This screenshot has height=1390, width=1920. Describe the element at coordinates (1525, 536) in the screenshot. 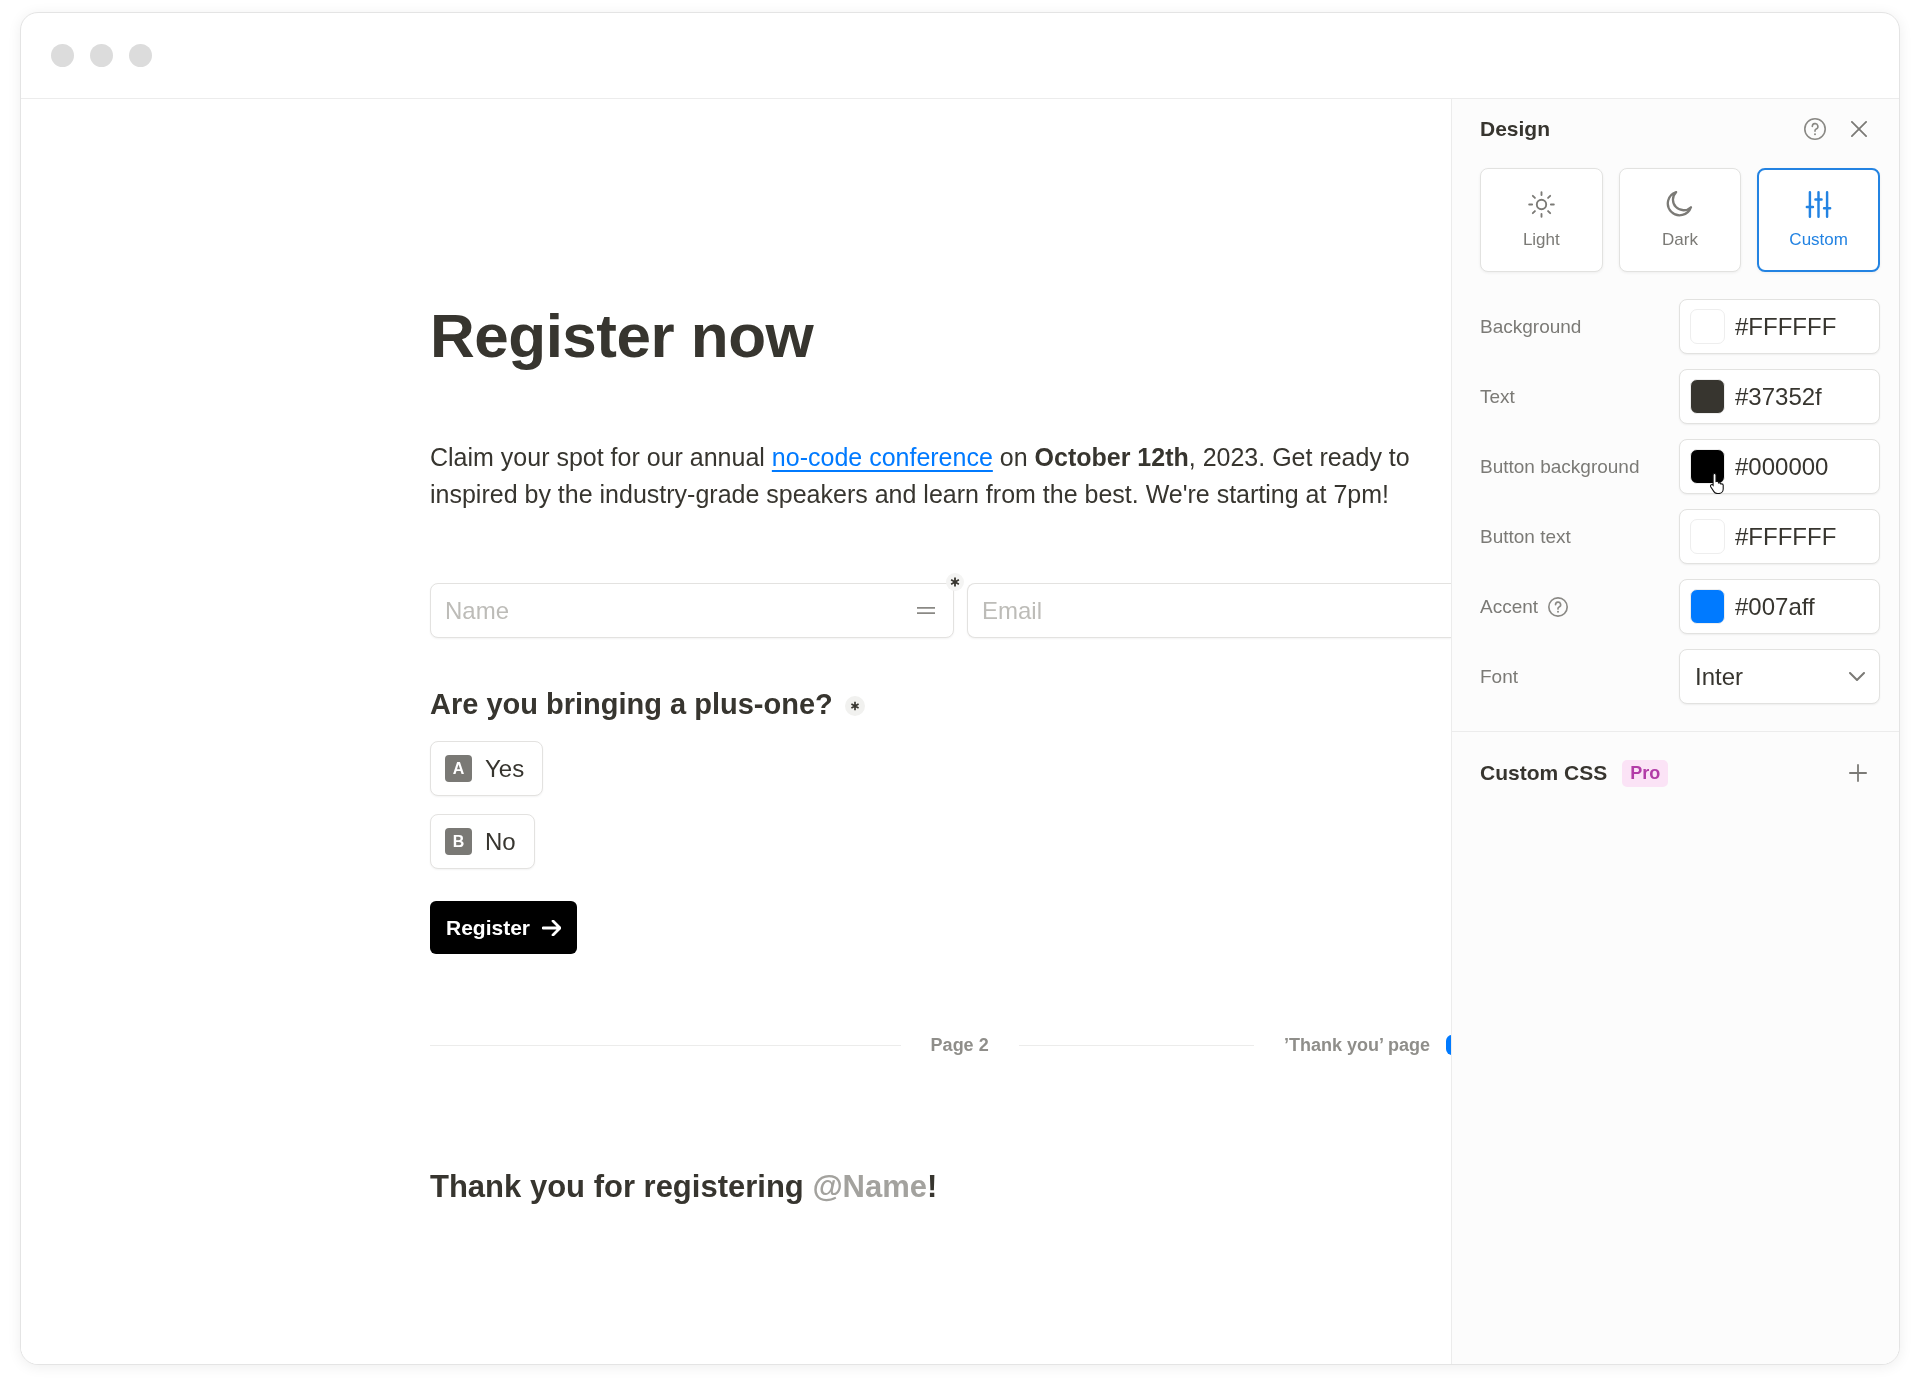

I see `setting-label: Button text` at that location.